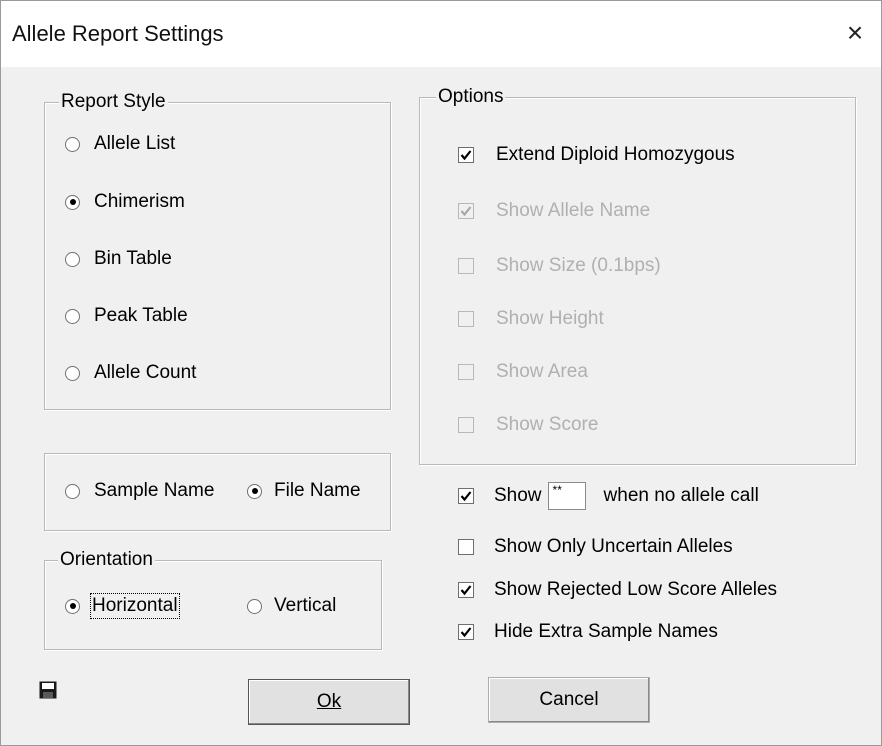 The height and width of the screenshot is (746, 882). Describe the element at coordinates (106, 560) in the screenshot. I see `orientation-legend: Orientation` at that location.